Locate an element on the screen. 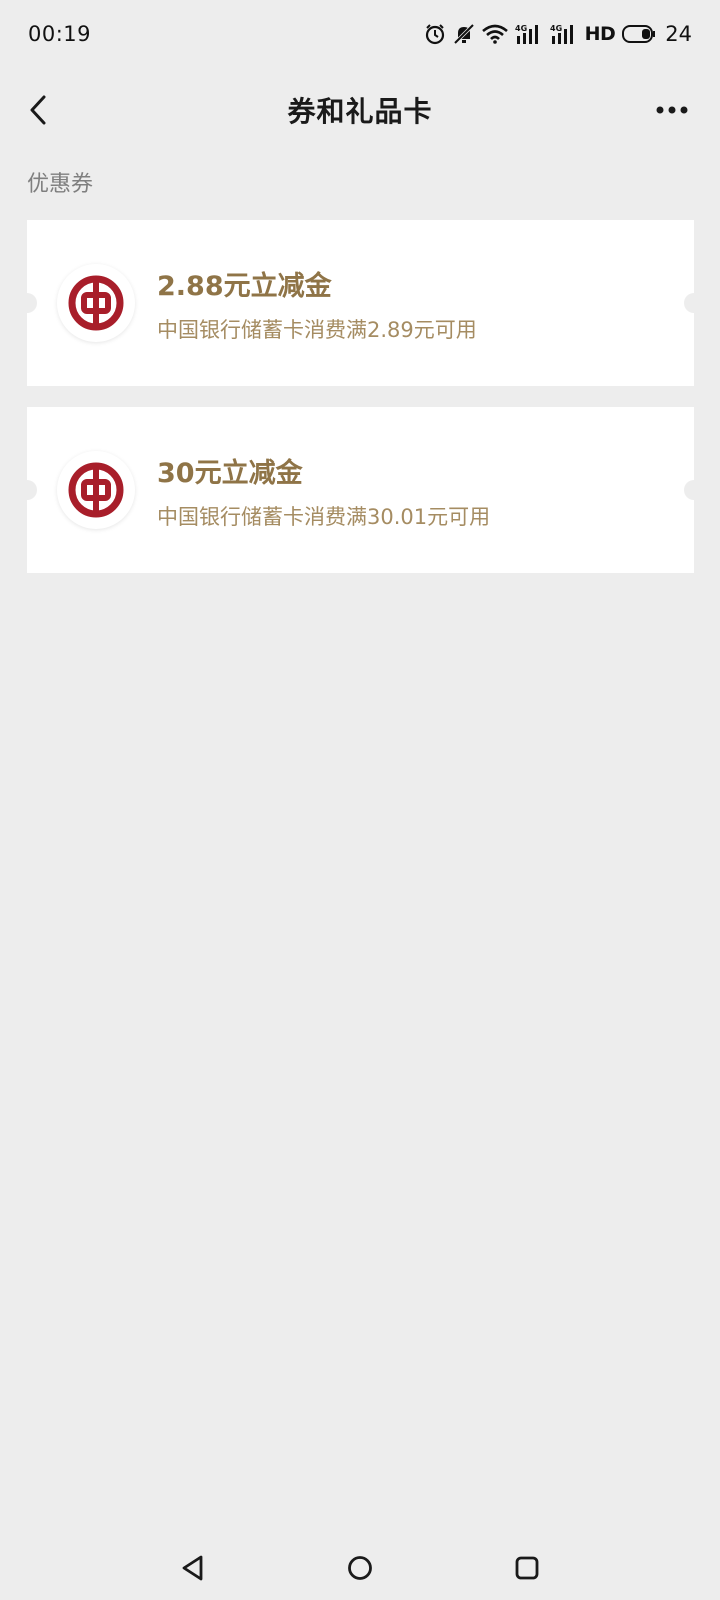 The height and width of the screenshot is (1600, 720). mute-icon is located at coordinates (463, 34).